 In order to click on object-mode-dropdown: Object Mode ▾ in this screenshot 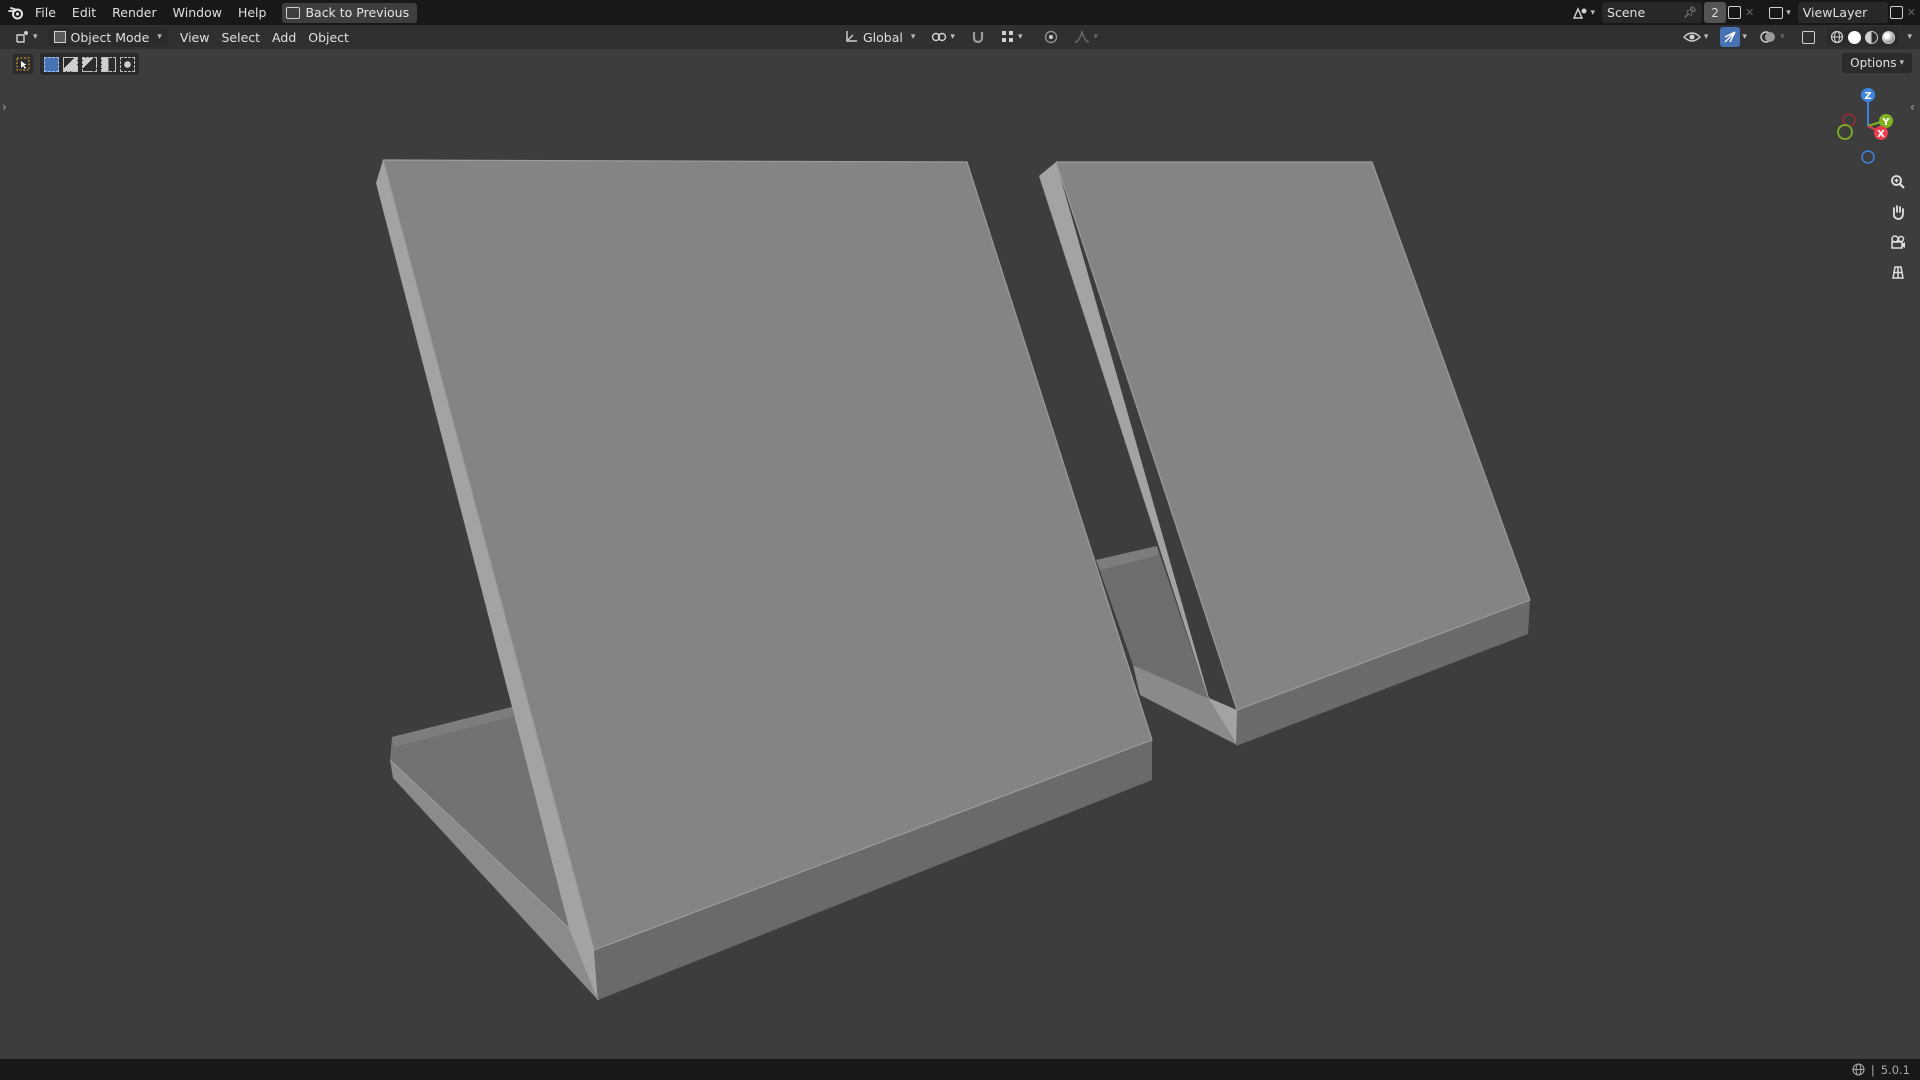, I will do `click(107, 37)`.